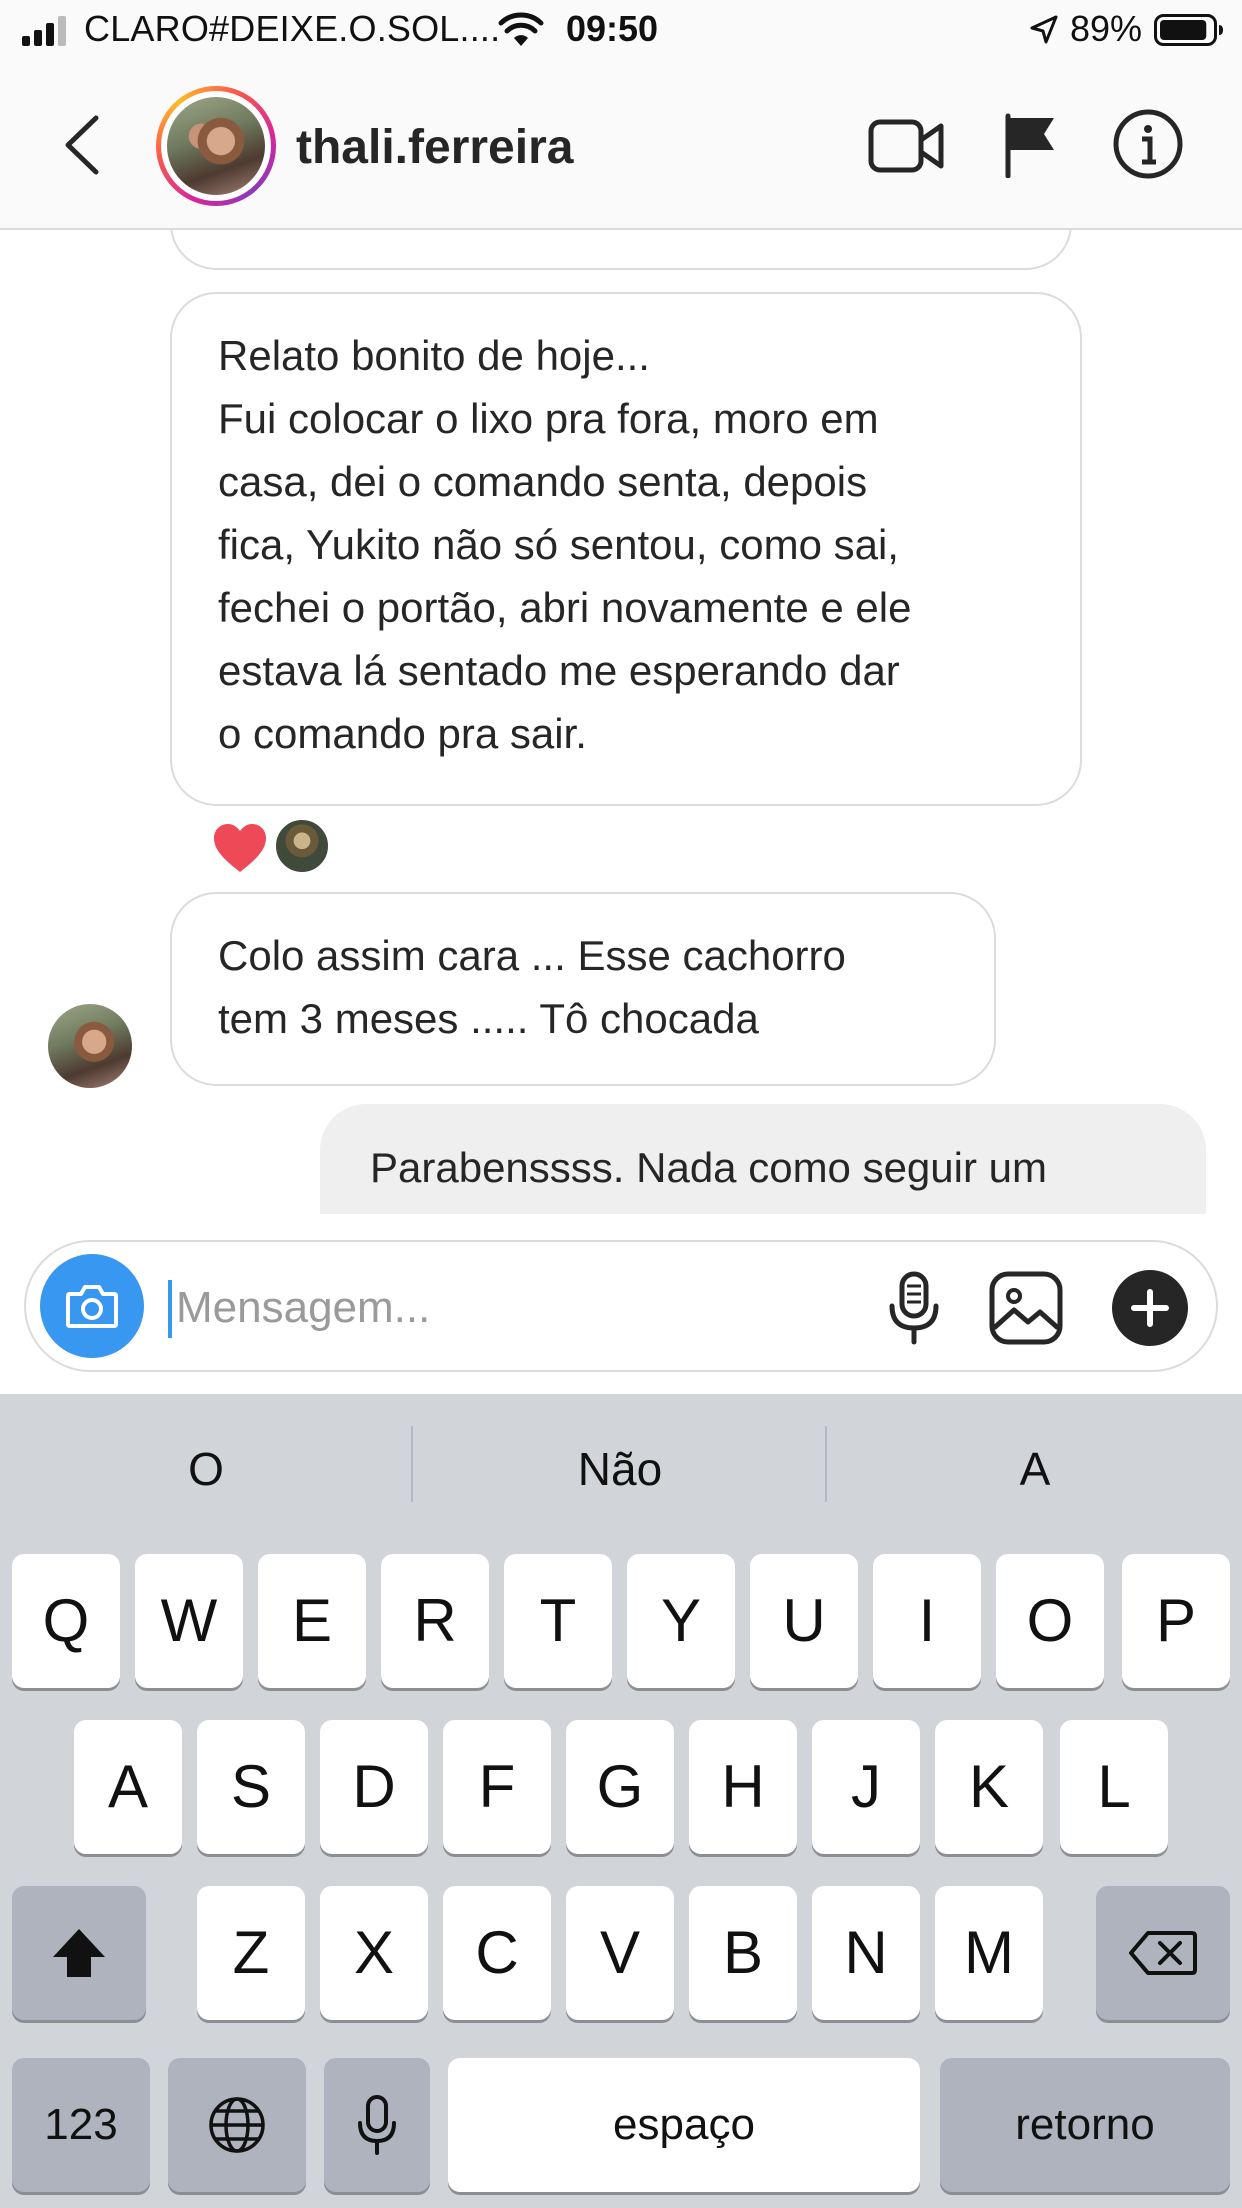  I want to click on back-icon, so click(84, 145).